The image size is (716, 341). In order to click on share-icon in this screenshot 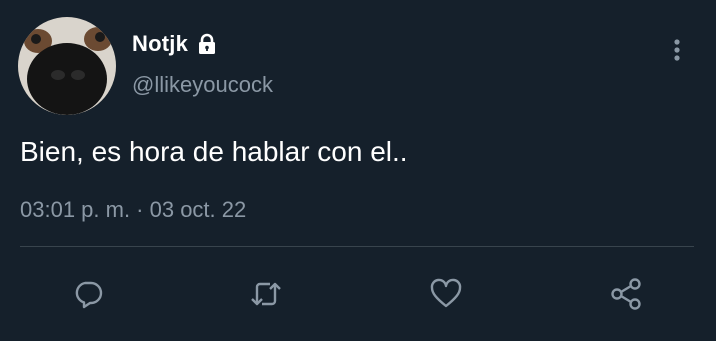, I will do `click(626, 294)`.